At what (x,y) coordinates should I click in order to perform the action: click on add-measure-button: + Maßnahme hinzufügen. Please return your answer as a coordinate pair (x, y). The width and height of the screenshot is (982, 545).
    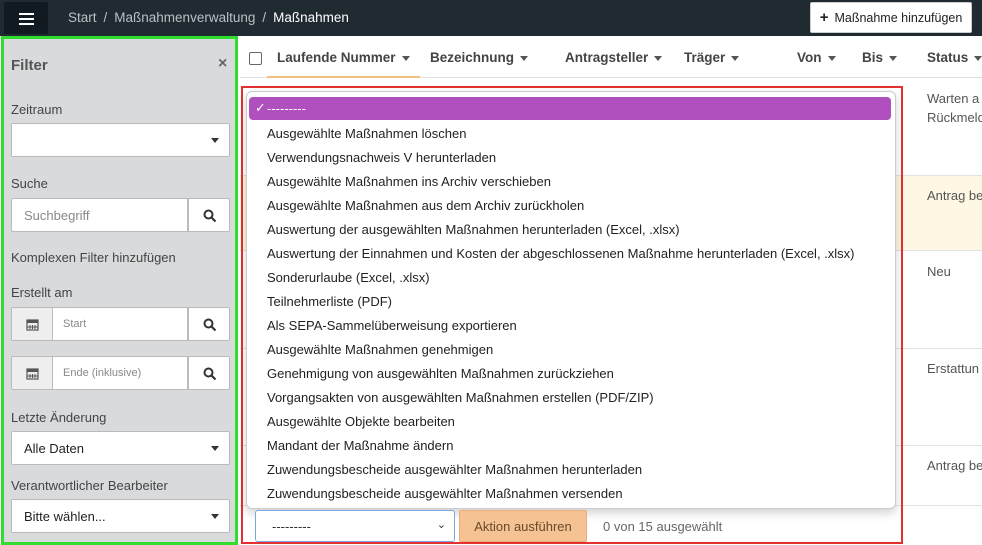
    Looking at the image, I should click on (891, 17).